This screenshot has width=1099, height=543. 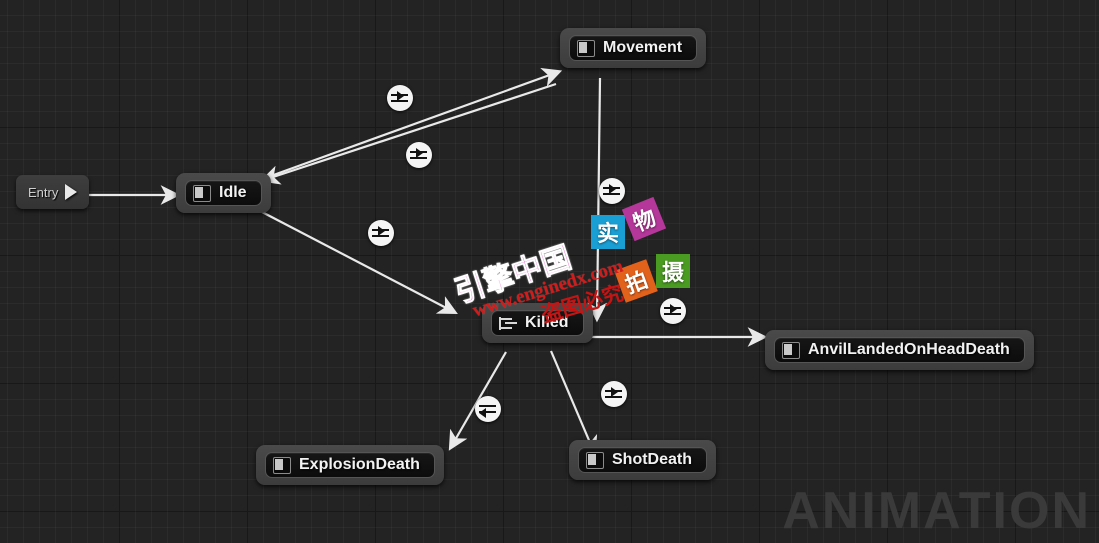 What do you see at coordinates (909, 349) in the screenshot?
I see `state-node-label: AnvilLandedOnHeadDeath` at bounding box center [909, 349].